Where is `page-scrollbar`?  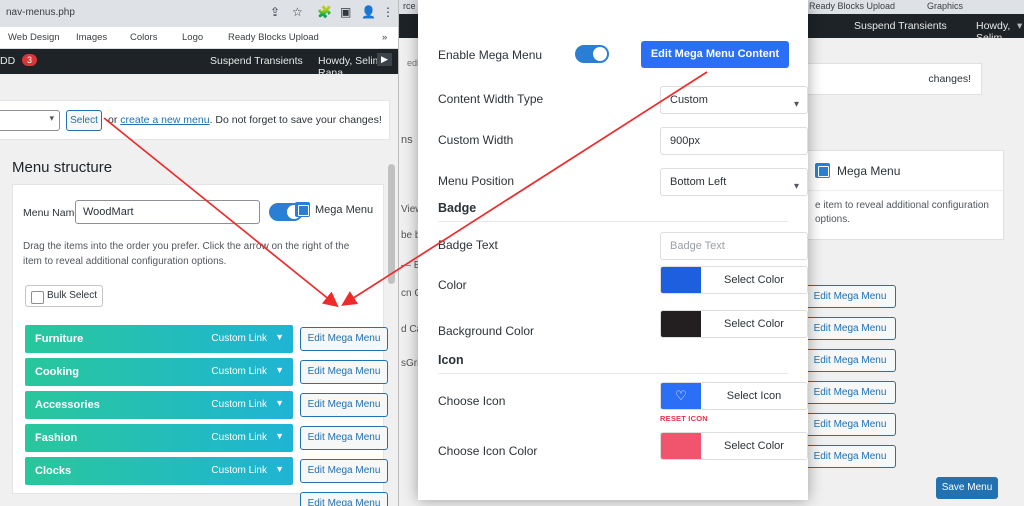
page-scrollbar is located at coordinates (391, 224).